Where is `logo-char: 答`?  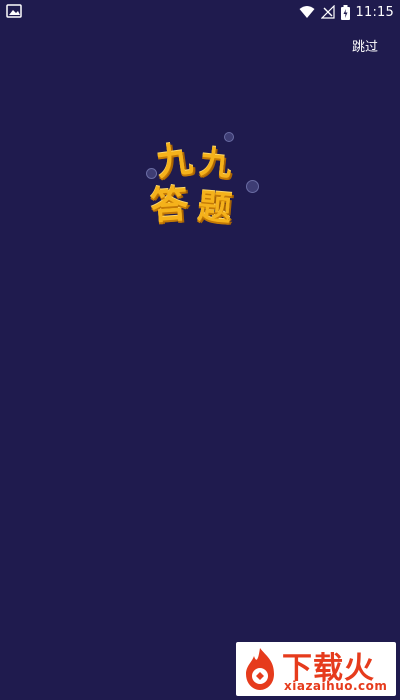 logo-char: 答 is located at coordinates (169, 205).